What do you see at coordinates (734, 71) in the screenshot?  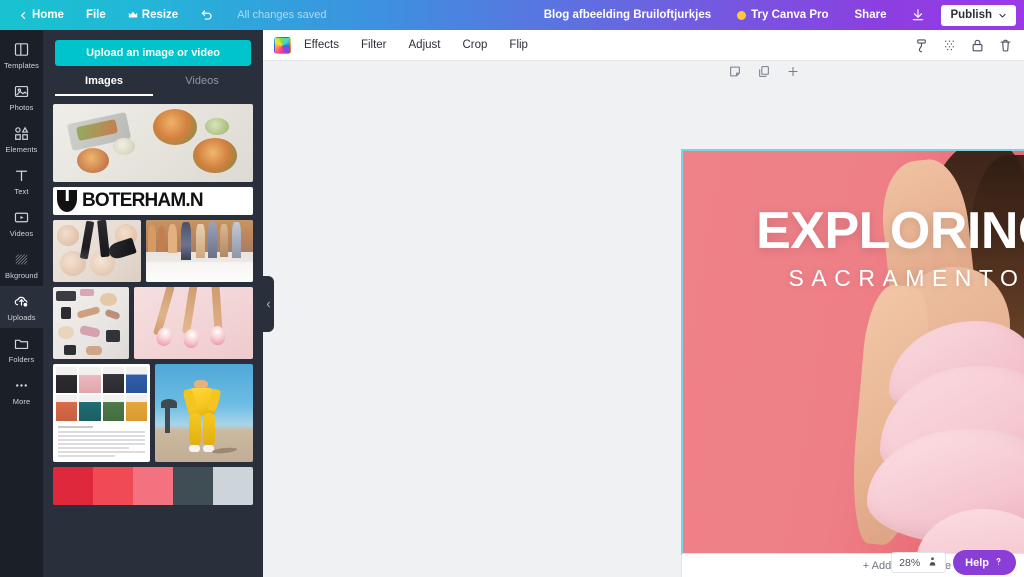 I see `note-icon` at bounding box center [734, 71].